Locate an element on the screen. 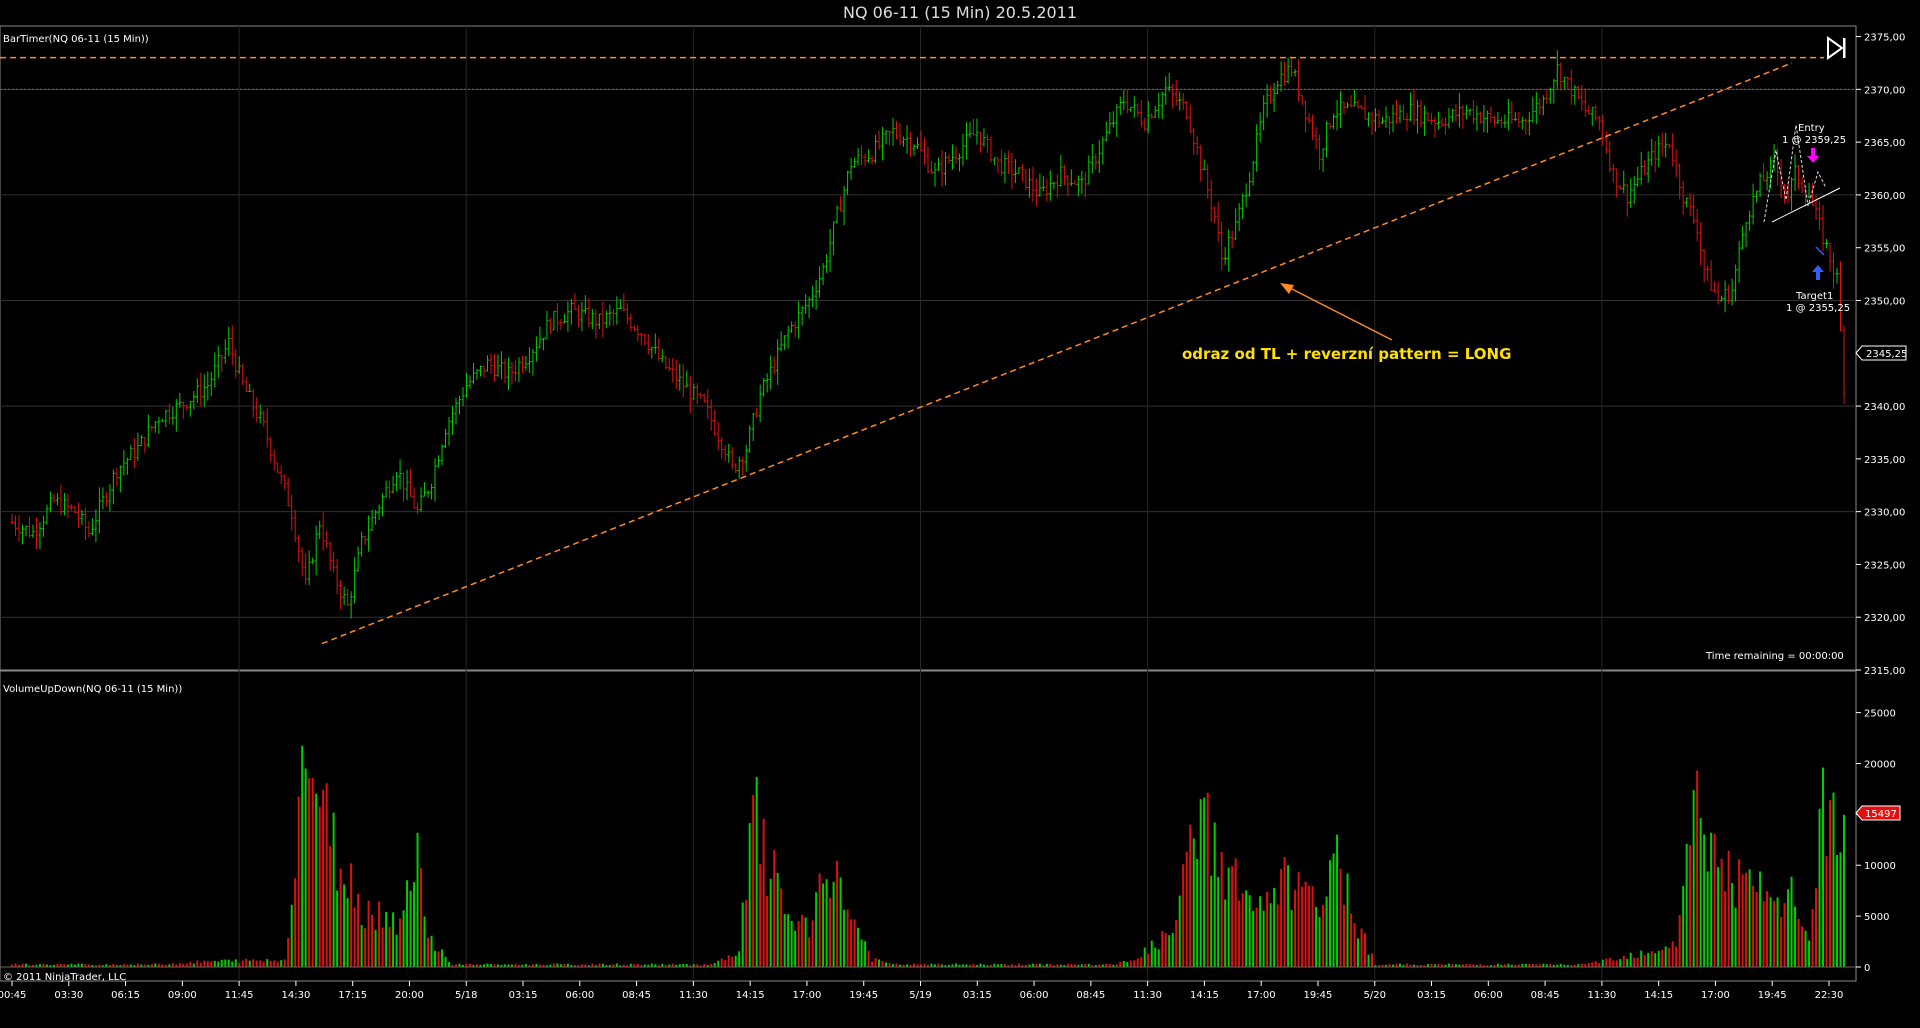 This screenshot has height=1028, width=1920. time-tick-label: 00:45 is located at coordinates (13, 995).